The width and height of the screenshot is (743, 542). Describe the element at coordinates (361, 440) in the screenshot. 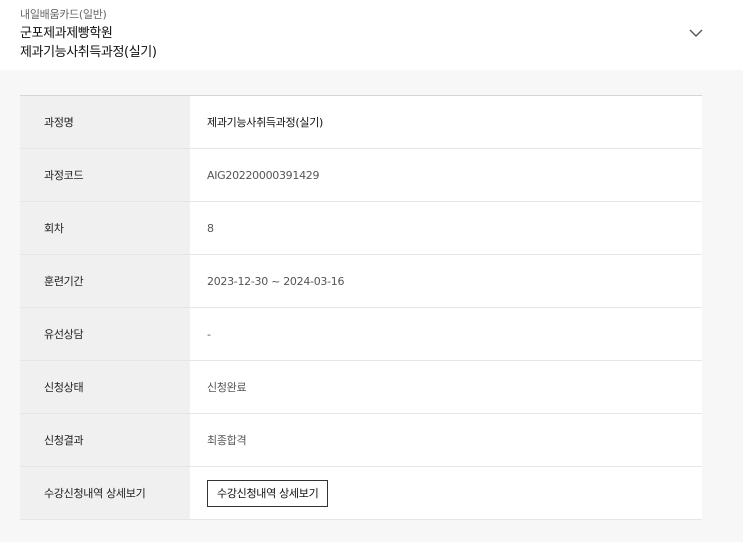

I see `table-row-application-result: 신청결과 최종합격` at that location.